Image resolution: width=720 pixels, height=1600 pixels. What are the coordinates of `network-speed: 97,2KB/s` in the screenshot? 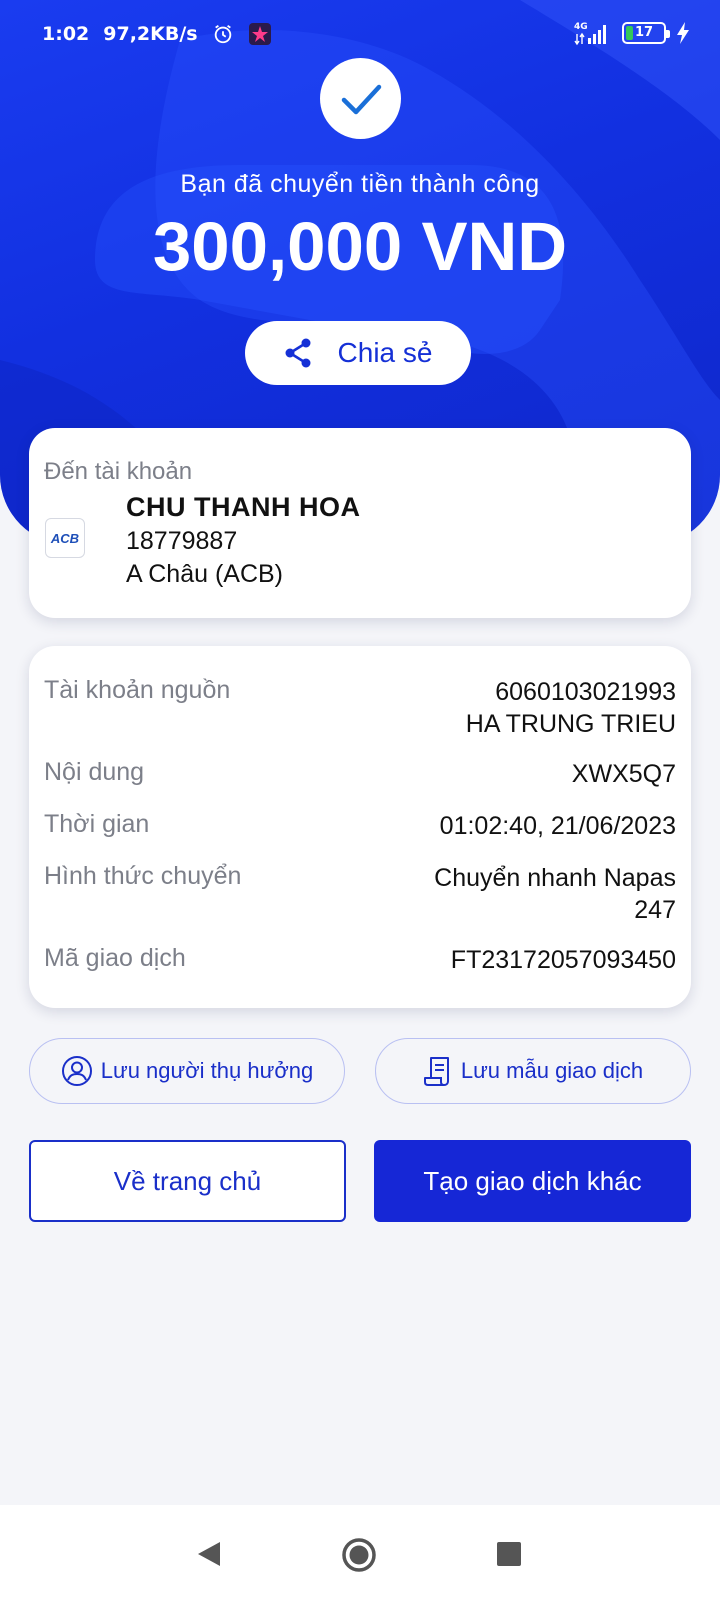 It's located at (150, 34).